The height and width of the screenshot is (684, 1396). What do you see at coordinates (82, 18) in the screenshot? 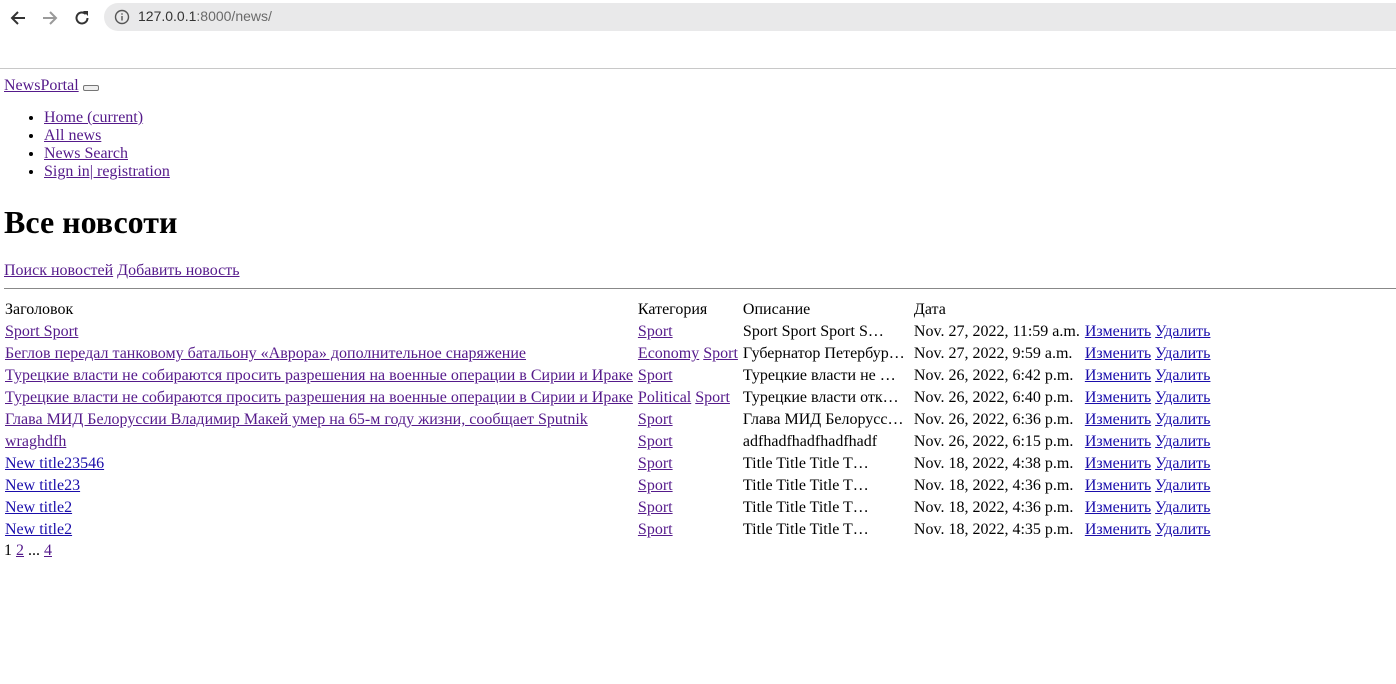
I see `reload-button` at bounding box center [82, 18].